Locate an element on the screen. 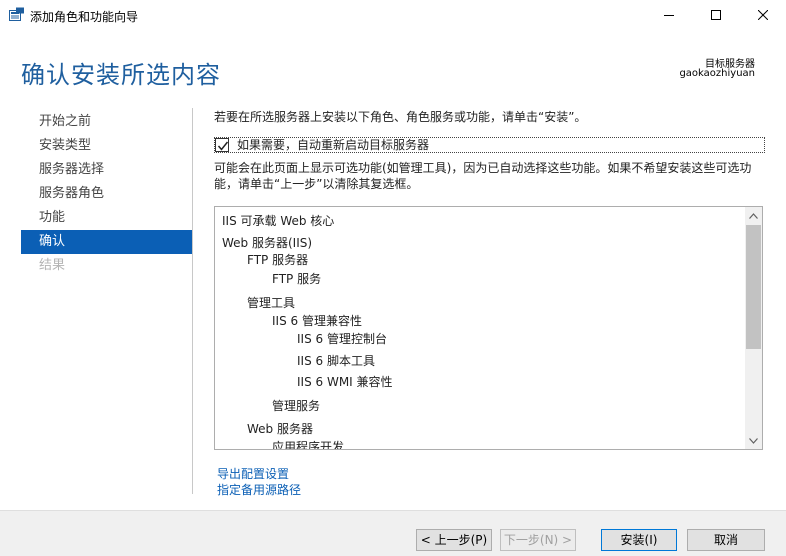  title-bar: 添加角色和功能向导 is located at coordinates (393, 15).